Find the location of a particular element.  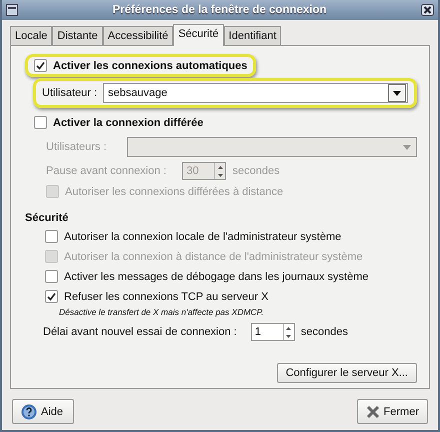

section-title: Sécurité is located at coordinates (46, 218).